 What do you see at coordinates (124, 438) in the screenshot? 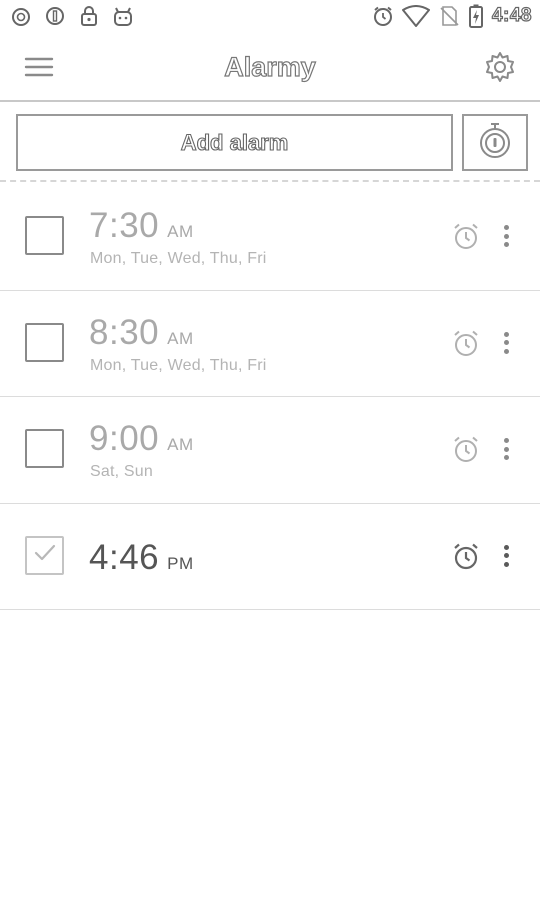
I see `alarm-time-value: 9:00` at bounding box center [124, 438].